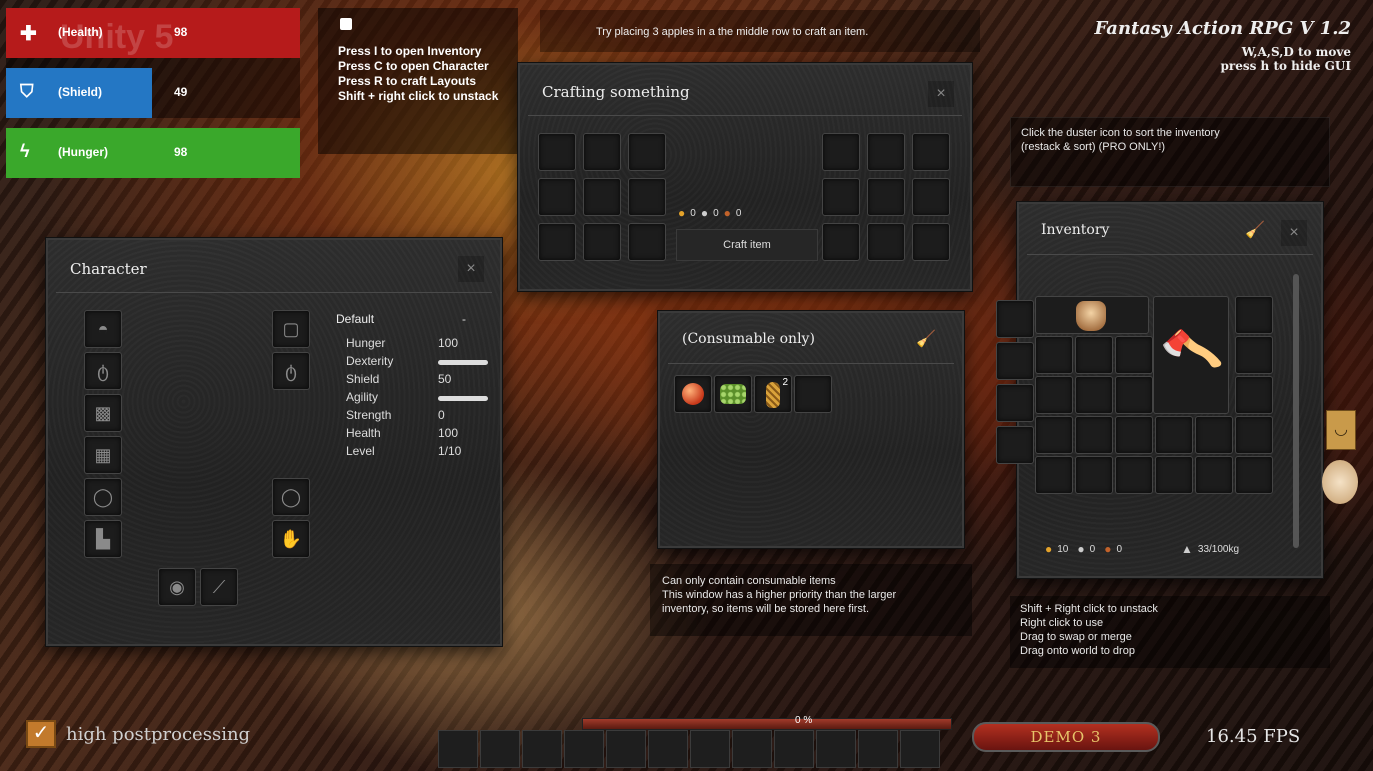 This screenshot has width=1373, height=771. What do you see at coordinates (1340, 482) in the screenshot?
I see `character-portrait-icon` at bounding box center [1340, 482].